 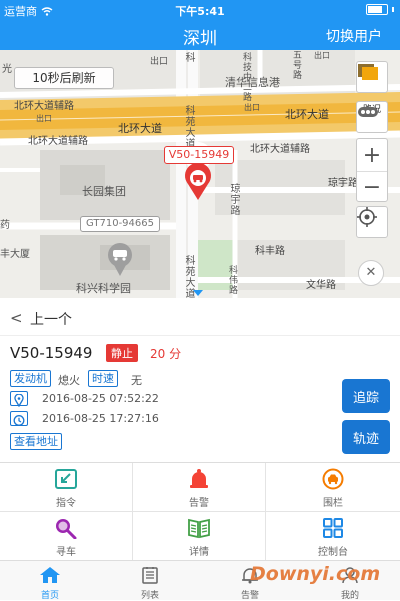 I want to click on grid-item-console: 控制台, so click(x=333, y=536).